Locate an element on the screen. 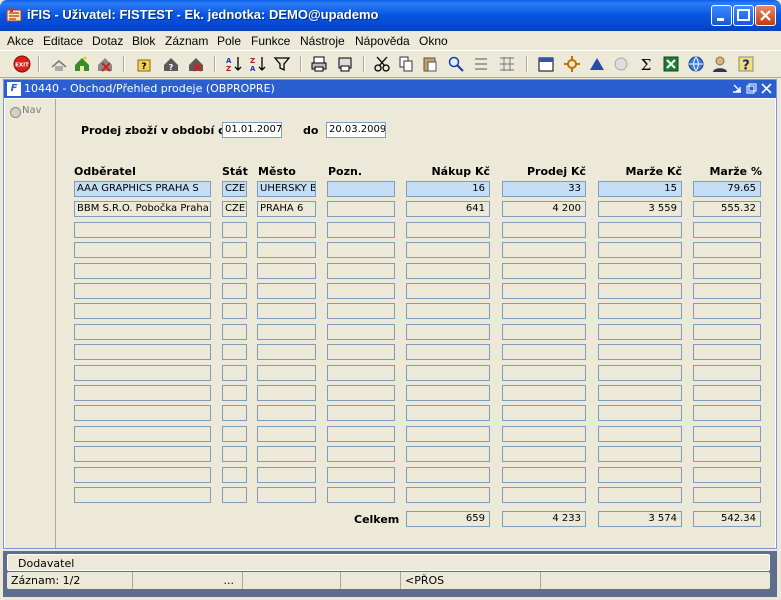 Image resolution: width=781 pixels, height=600 pixels. menu-editace: Editace is located at coordinates (63, 41).